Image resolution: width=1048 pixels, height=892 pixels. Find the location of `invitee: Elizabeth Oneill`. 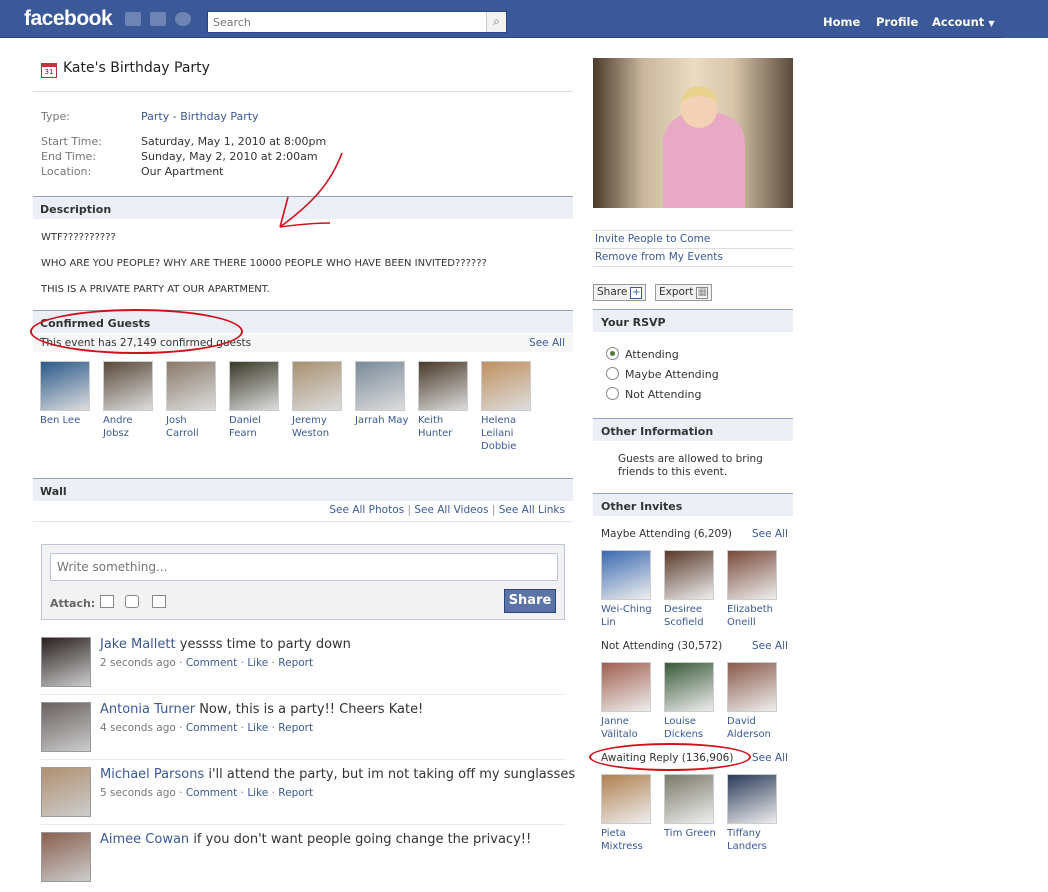

invitee: Elizabeth Oneill is located at coordinates (755, 589).